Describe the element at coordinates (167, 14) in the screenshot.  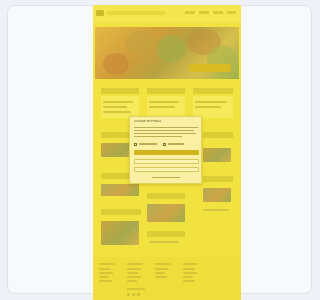
I see `site-header` at that location.